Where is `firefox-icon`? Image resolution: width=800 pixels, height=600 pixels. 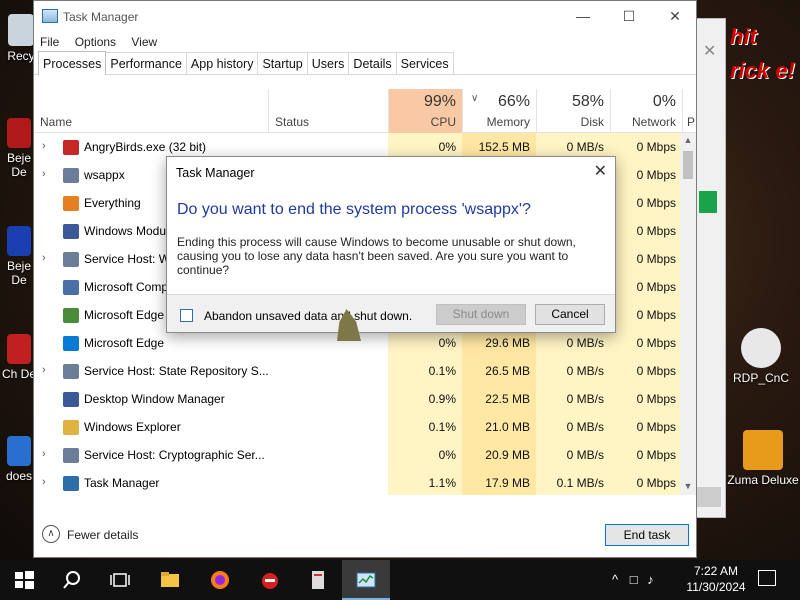
firefox-icon is located at coordinates (220, 580).